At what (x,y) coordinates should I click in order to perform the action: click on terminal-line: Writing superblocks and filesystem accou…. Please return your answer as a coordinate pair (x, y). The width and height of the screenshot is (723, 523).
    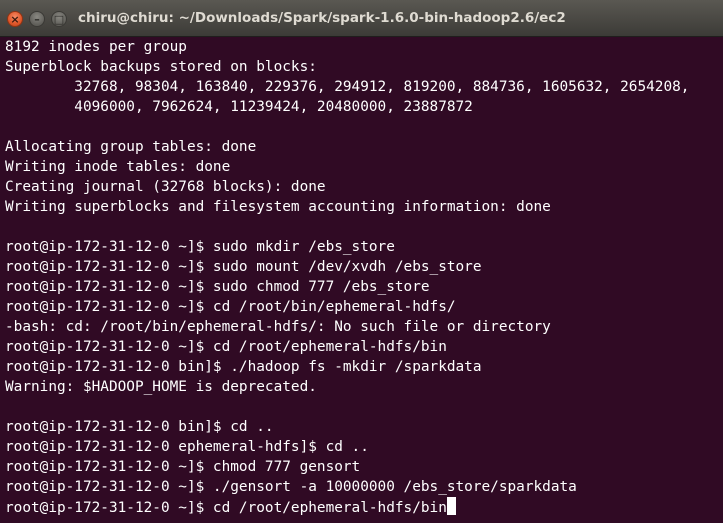
    Looking at the image, I should click on (278, 207).